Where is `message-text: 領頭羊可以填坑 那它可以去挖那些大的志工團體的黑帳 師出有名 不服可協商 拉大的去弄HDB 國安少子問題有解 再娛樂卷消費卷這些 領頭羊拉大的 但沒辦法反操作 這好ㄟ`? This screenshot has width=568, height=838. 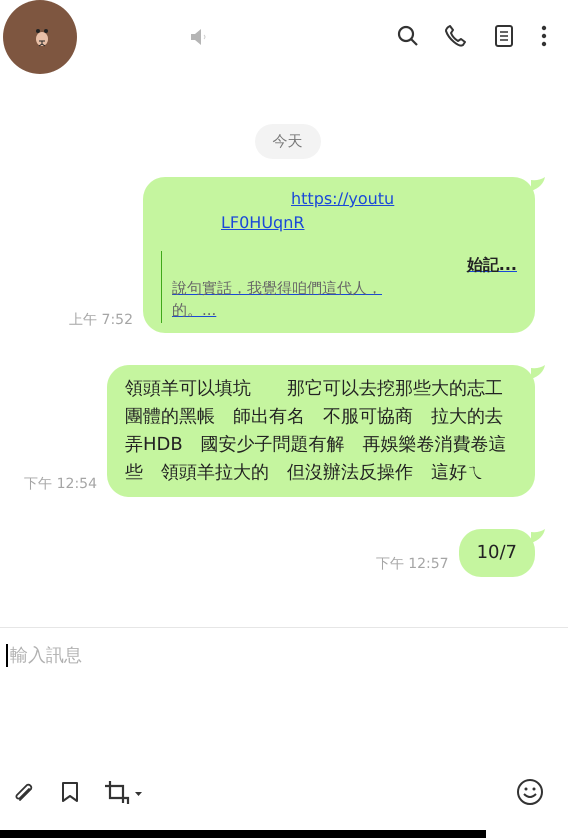
message-text: 領頭羊可以填坑 那它可以去挖那些大的志工團體的黑帳 師出有名 不服可協商 拉大的去弄HDB 國安少子問題有解 再娛樂卷消費卷這些 領頭羊拉大的 但沒辦法反操作 這好ㄟ is located at coordinates (316, 431).